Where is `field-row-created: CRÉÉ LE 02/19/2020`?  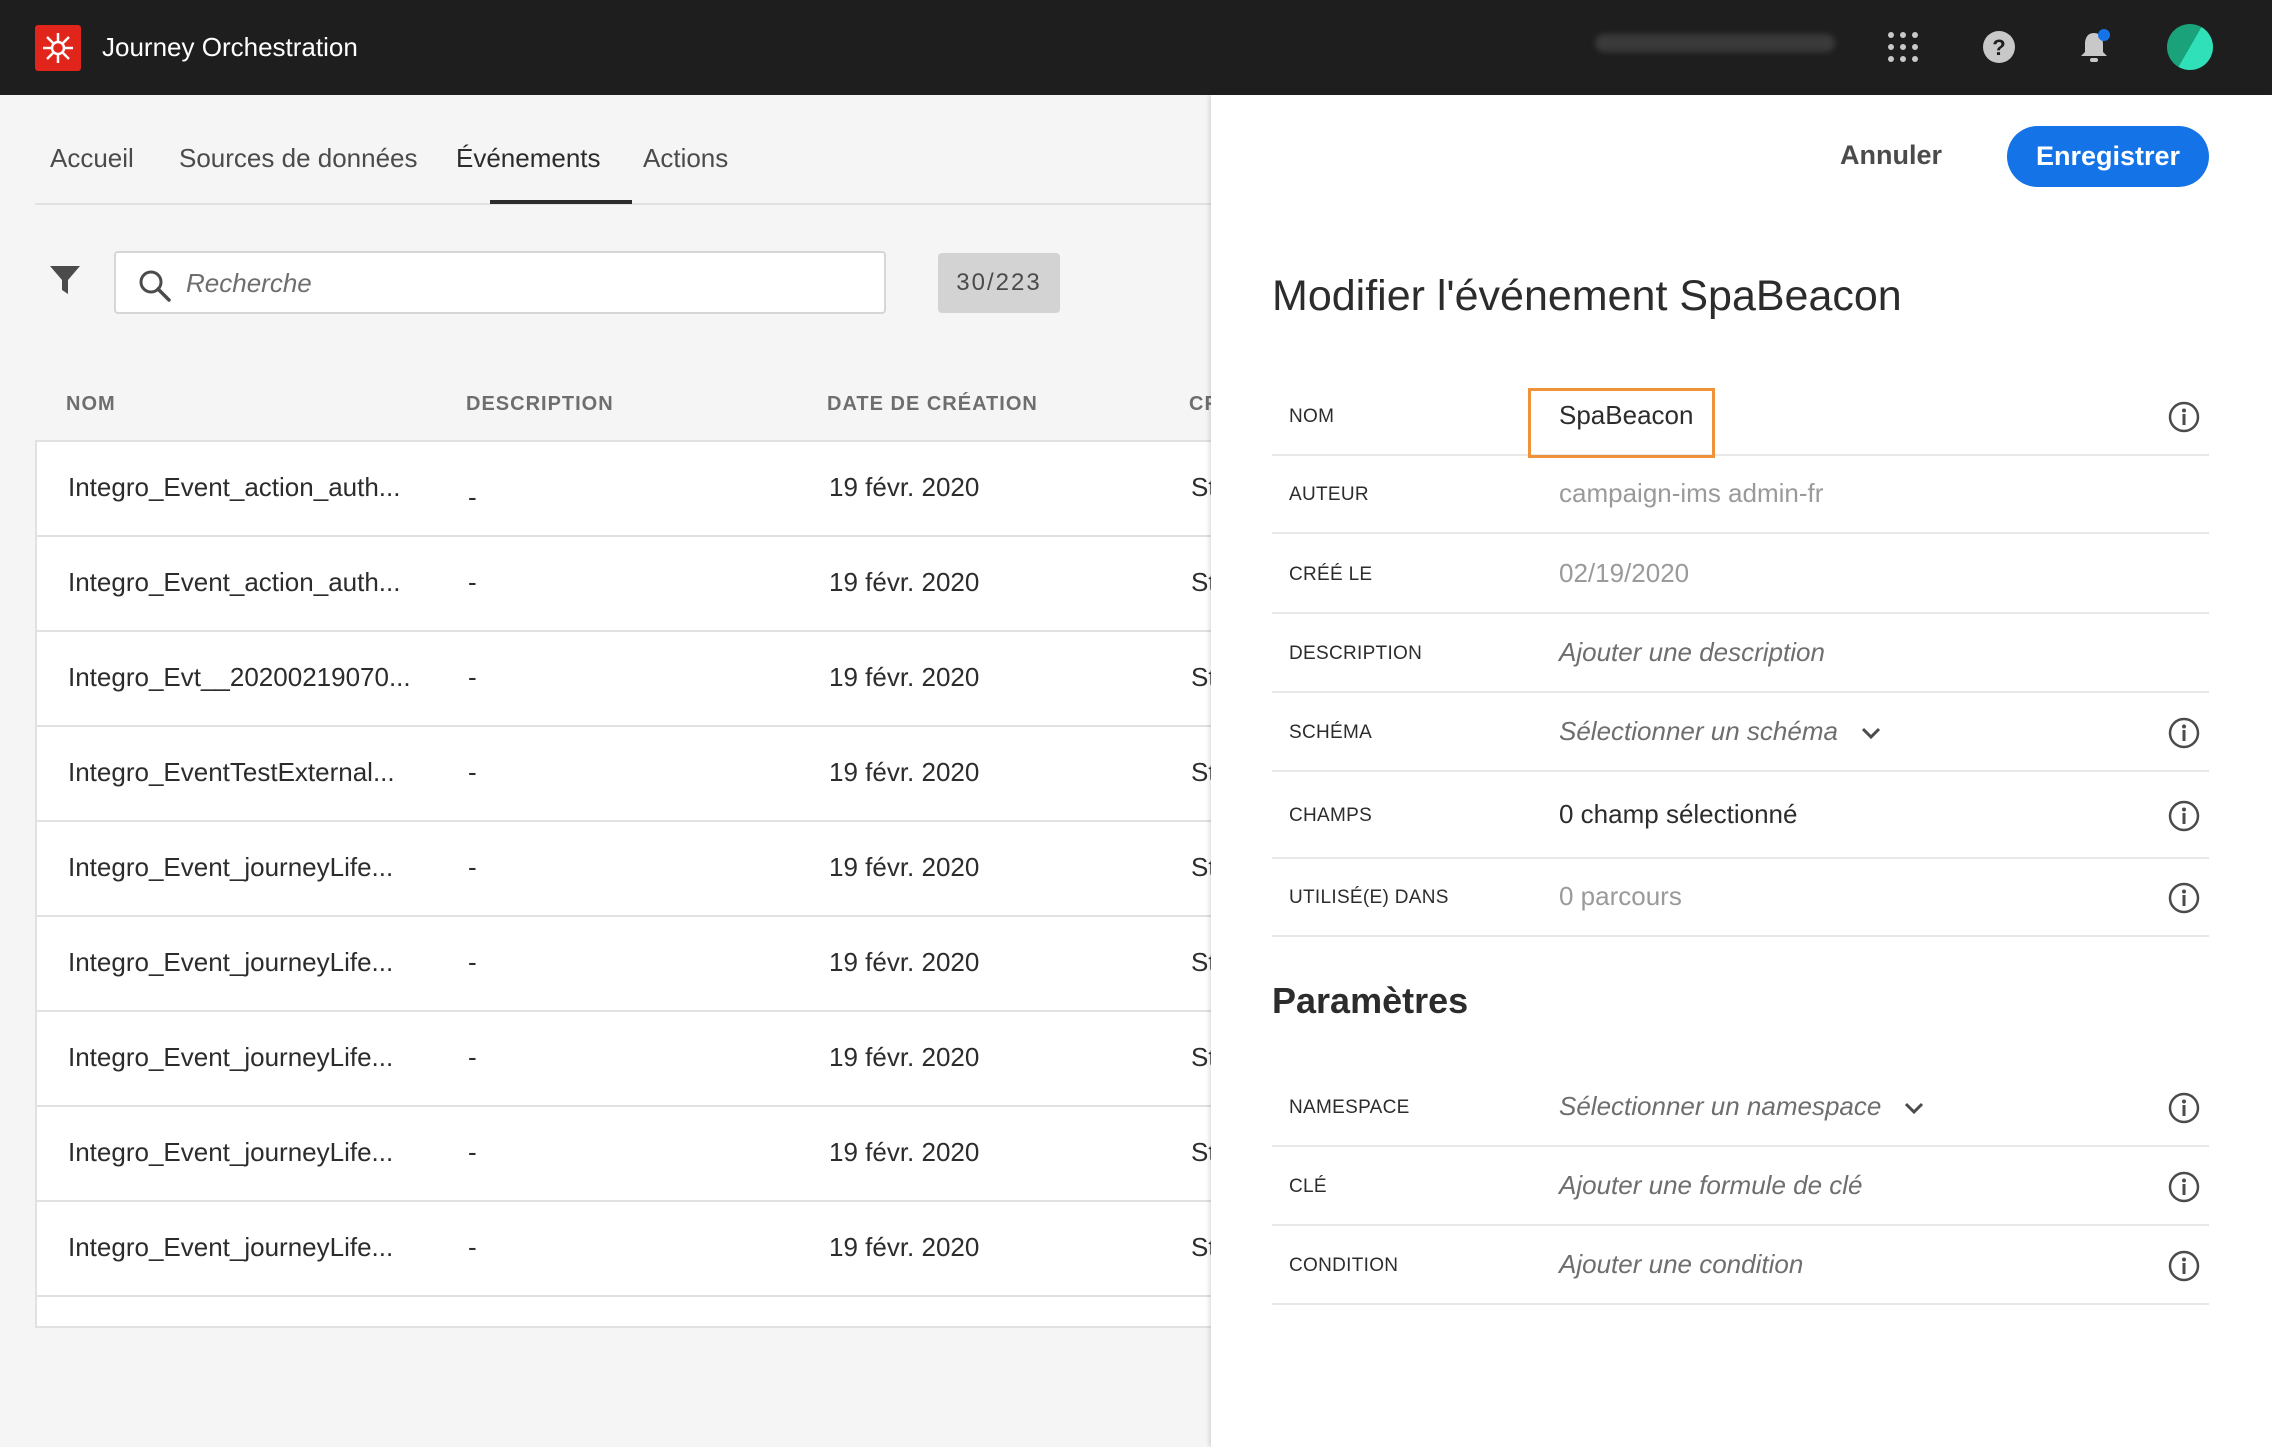 field-row-created: CRÉÉ LE 02/19/2020 is located at coordinates (1740, 575).